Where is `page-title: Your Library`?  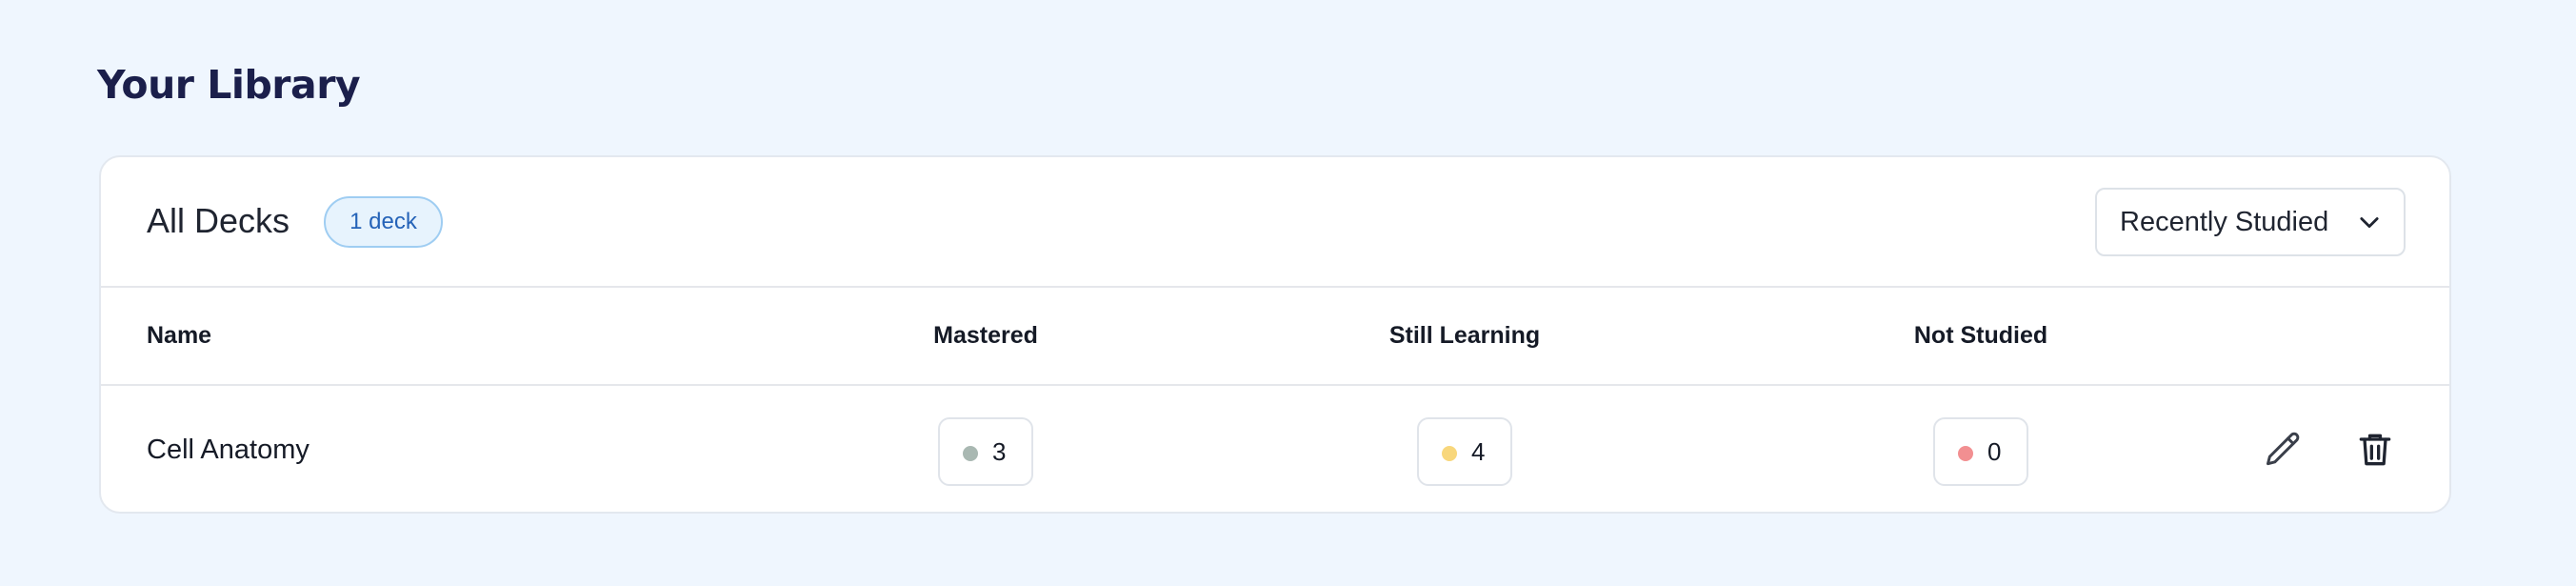
page-title: Your Library is located at coordinates (229, 85).